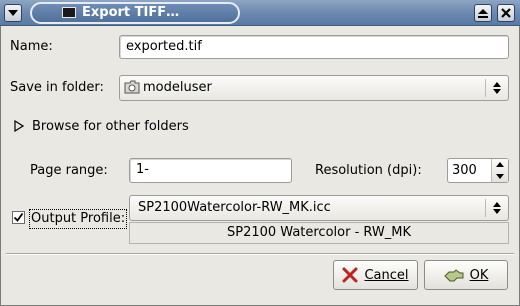  What do you see at coordinates (110, 127) in the screenshot?
I see `browse-folders-expander: Browse for other folders` at bounding box center [110, 127].